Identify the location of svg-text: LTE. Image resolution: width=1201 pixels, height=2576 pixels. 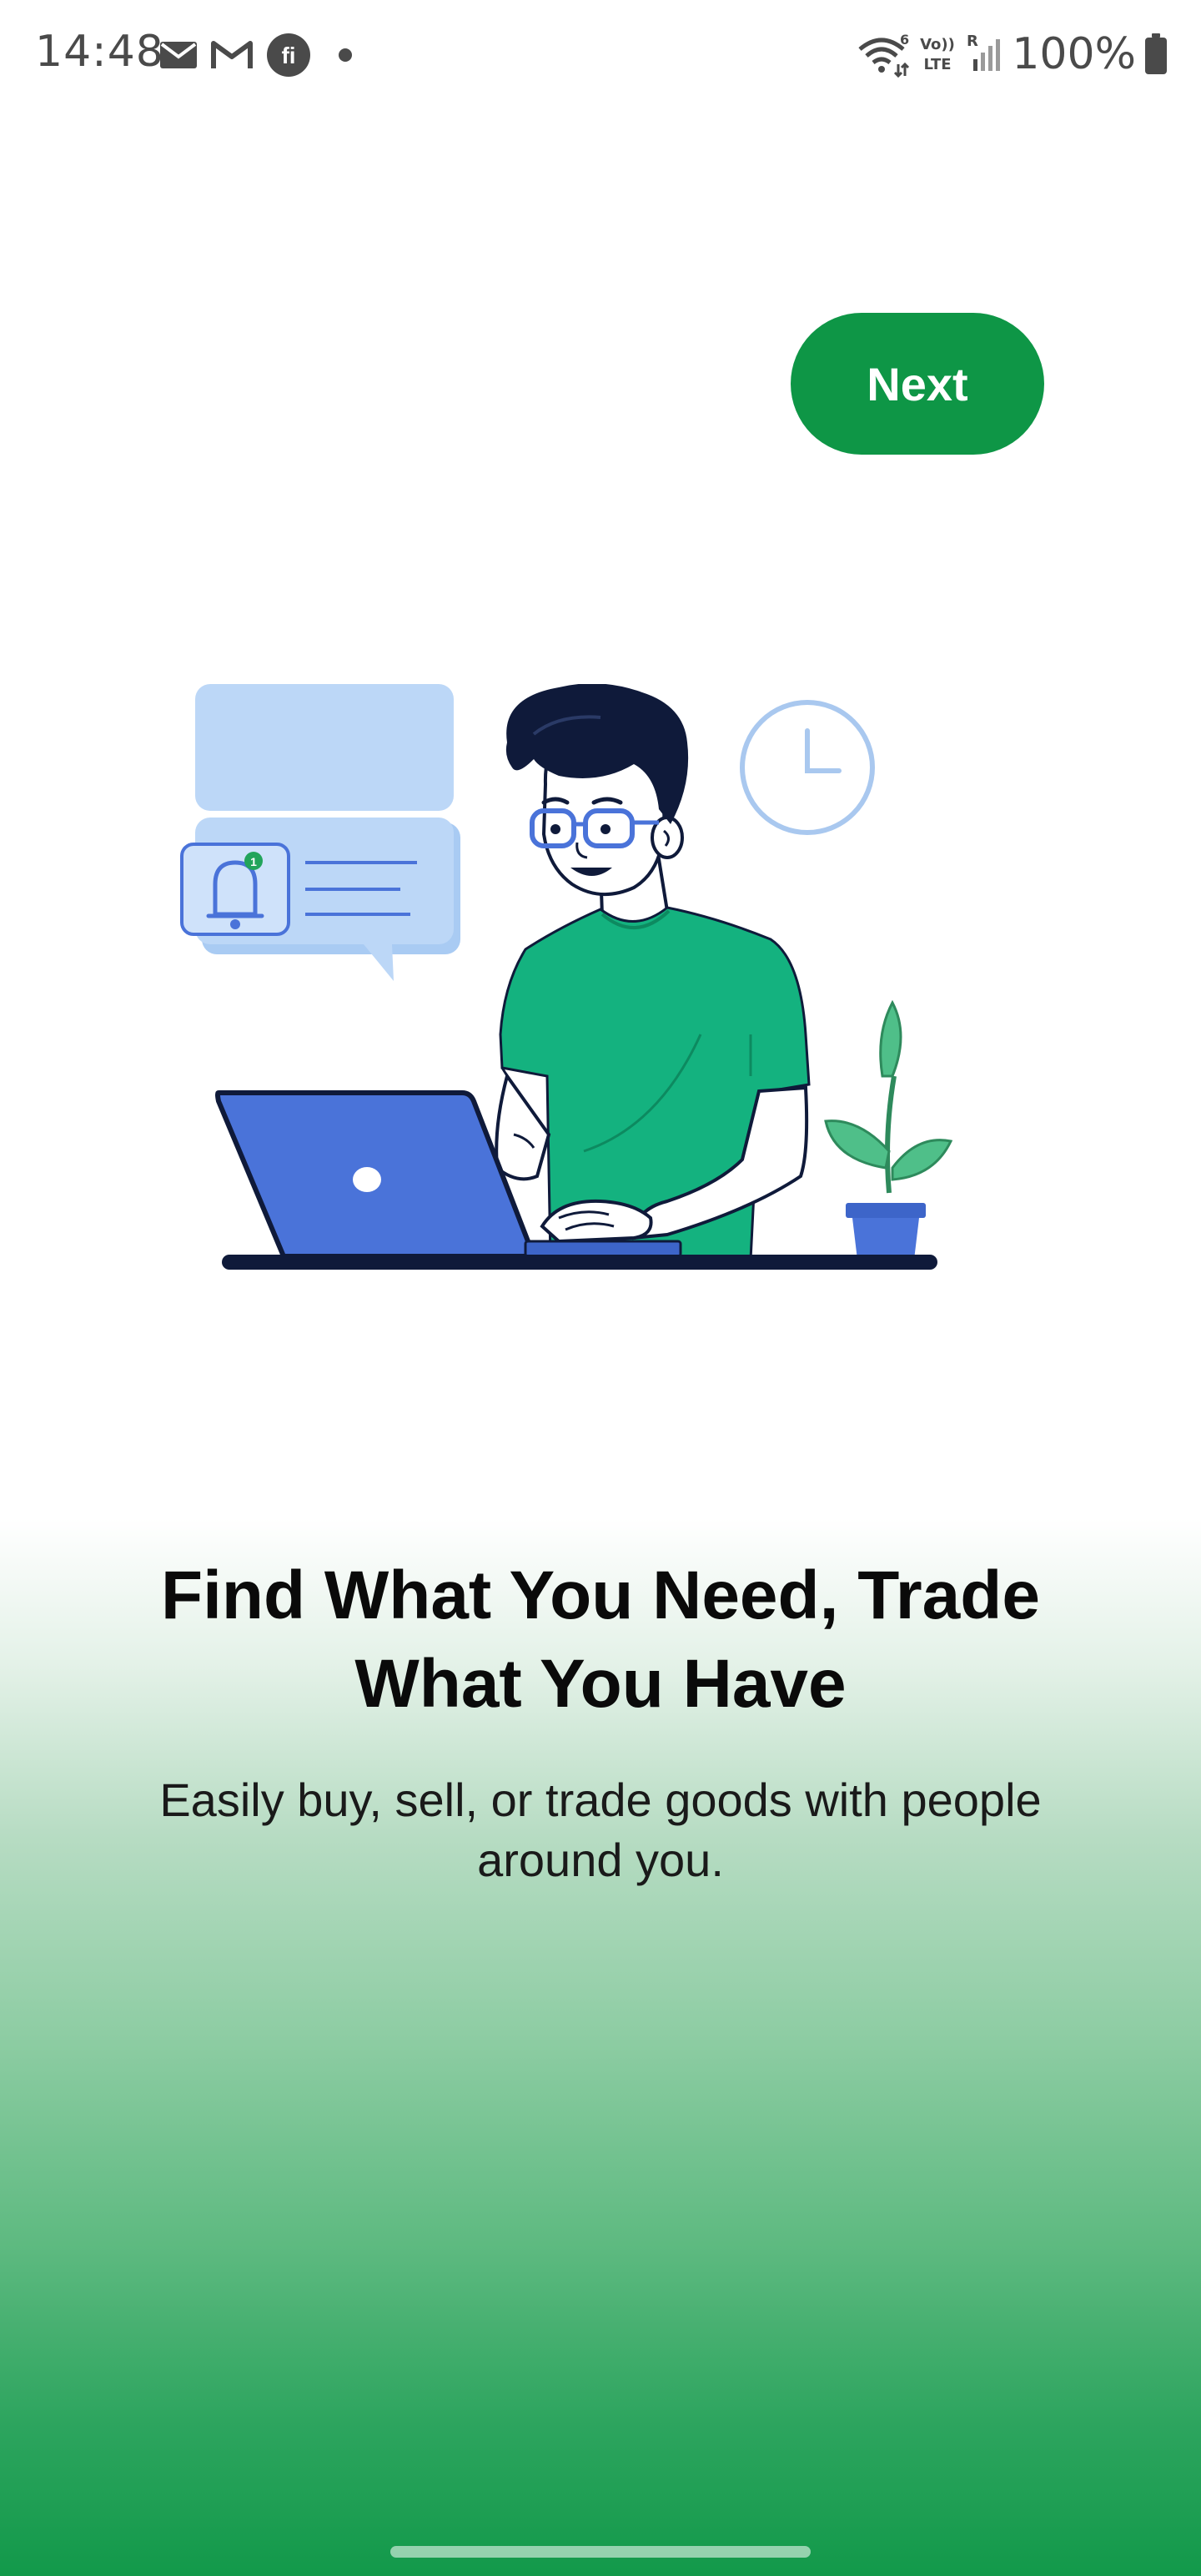
(938, 64).